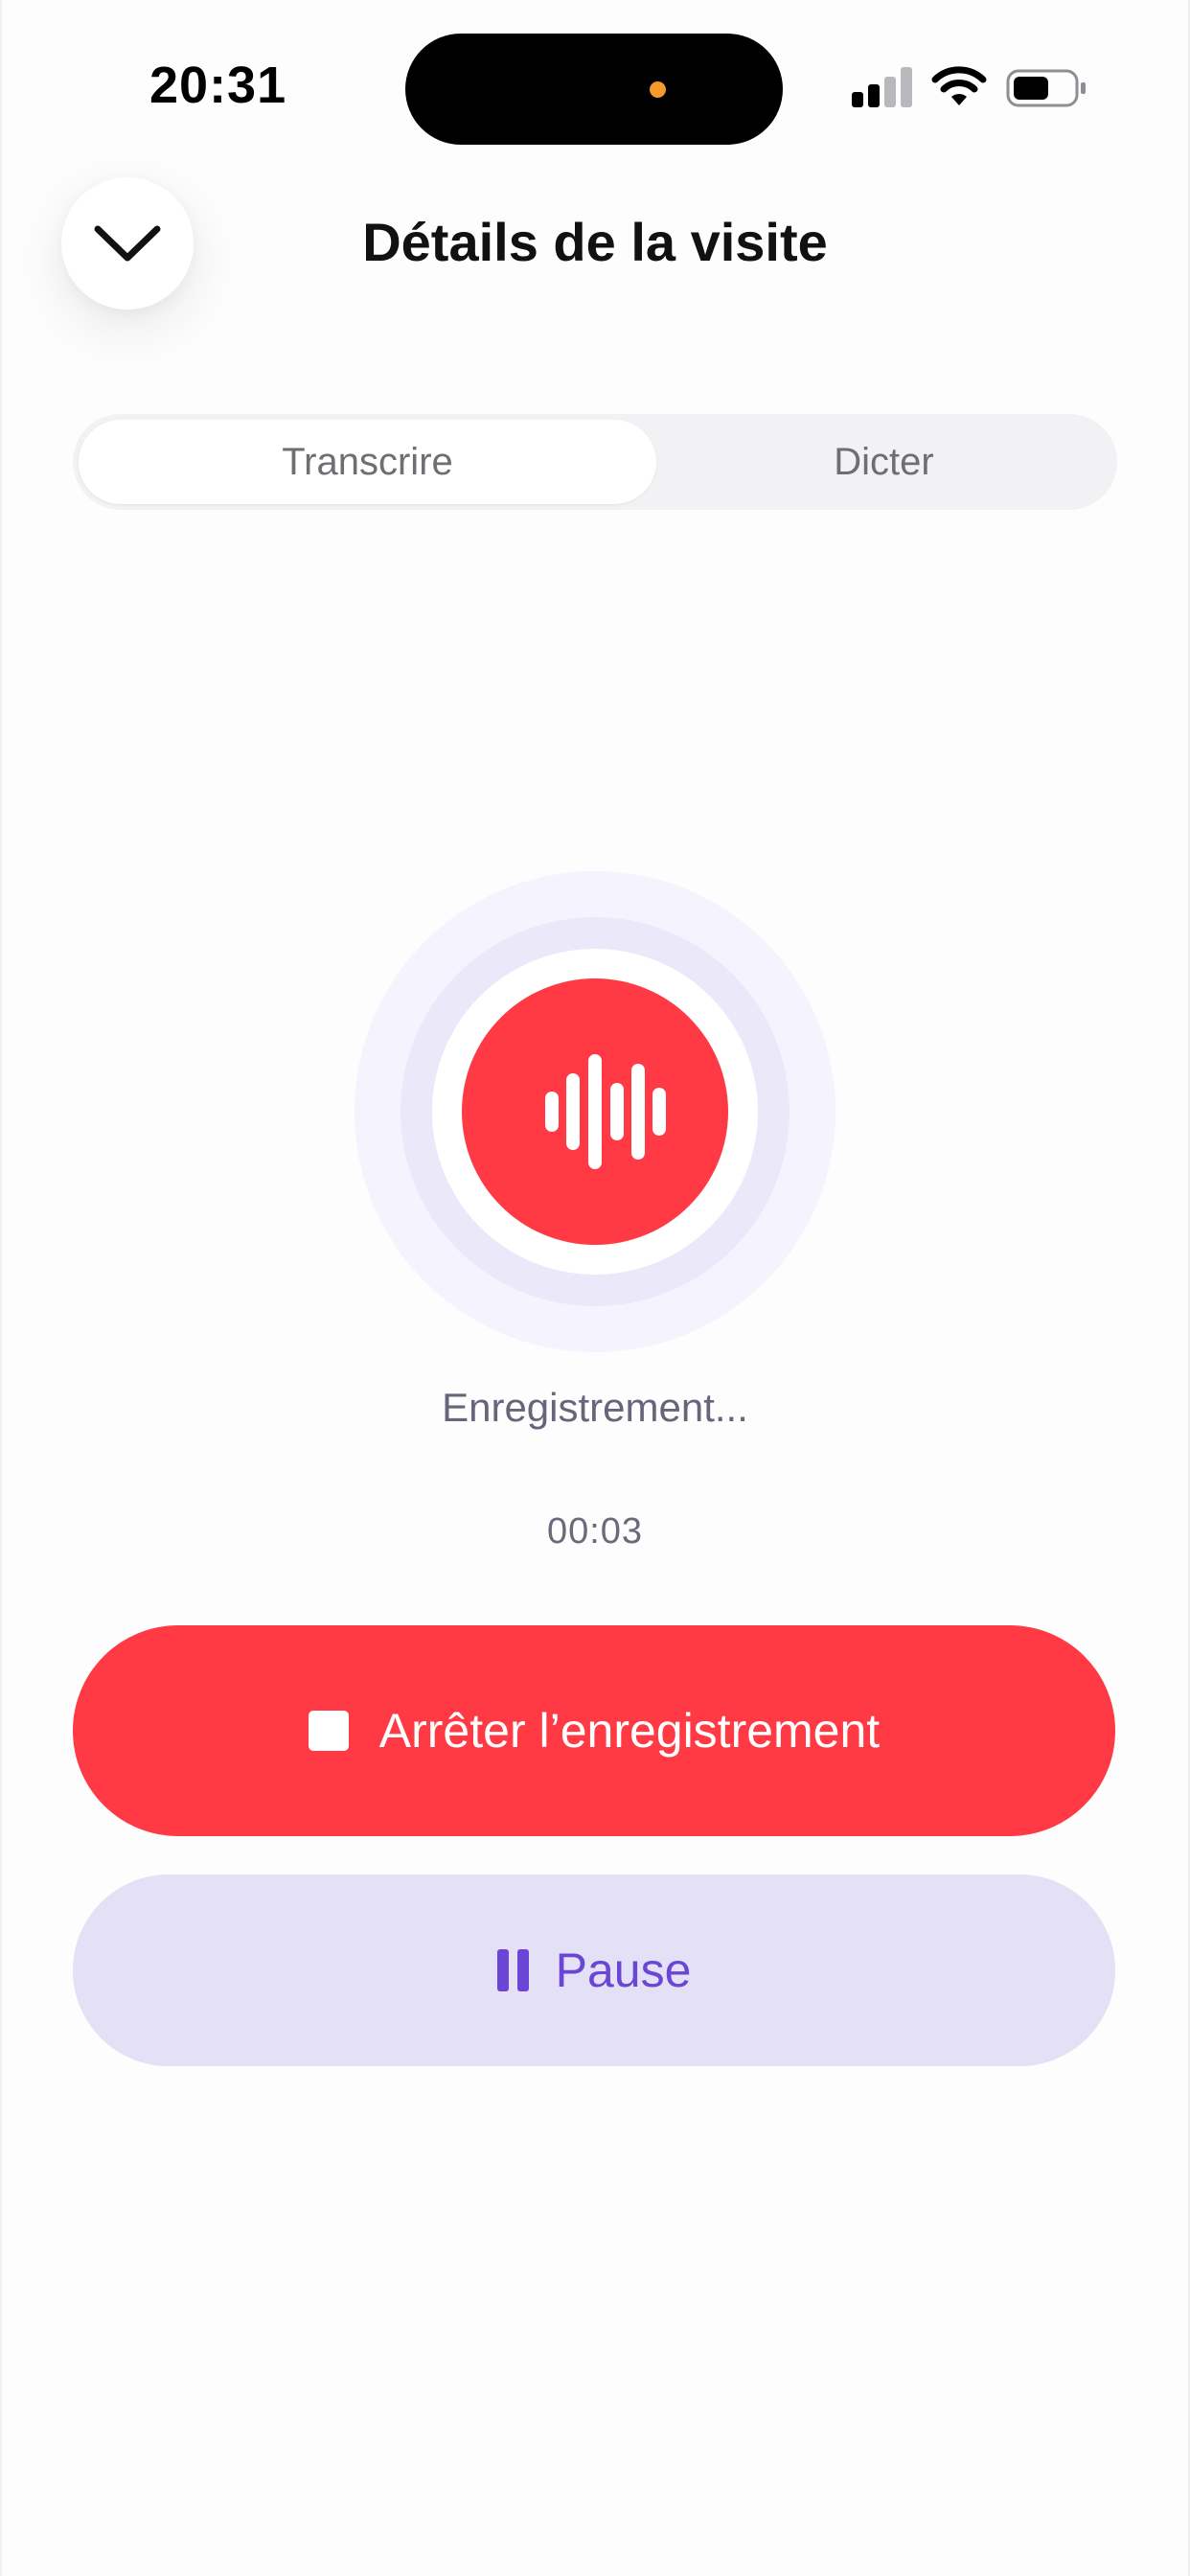 The width and height of the screenshot is (1190, 2576). I want to click on privacy-indicator-dot, so click(658, 89).